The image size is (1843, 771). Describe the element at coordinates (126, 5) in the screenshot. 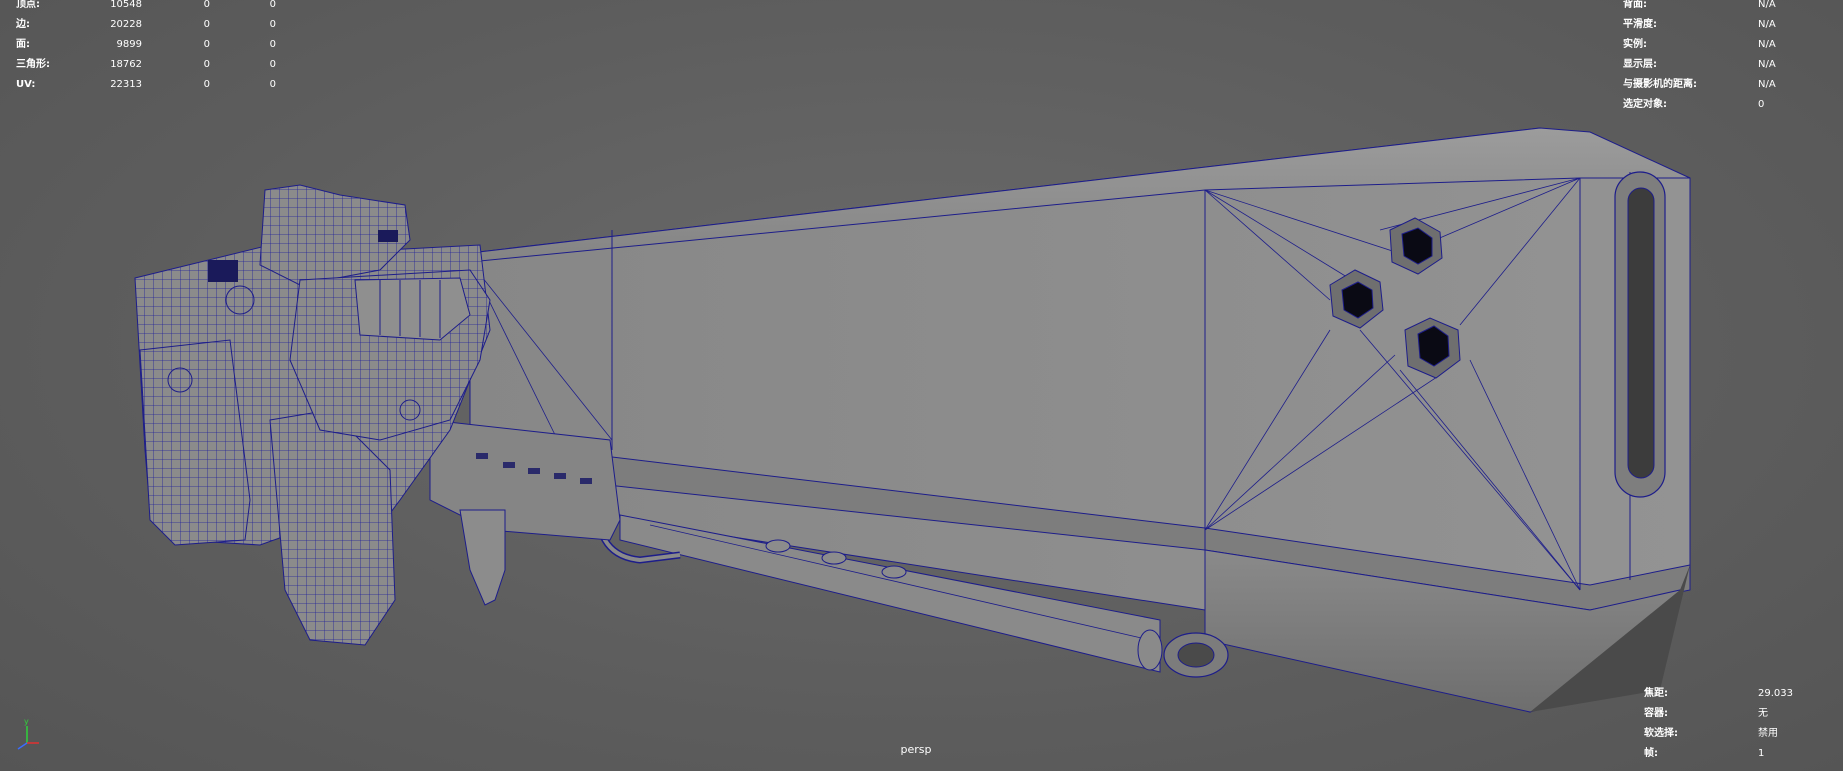

I see `hud-value: 10548` at that location.